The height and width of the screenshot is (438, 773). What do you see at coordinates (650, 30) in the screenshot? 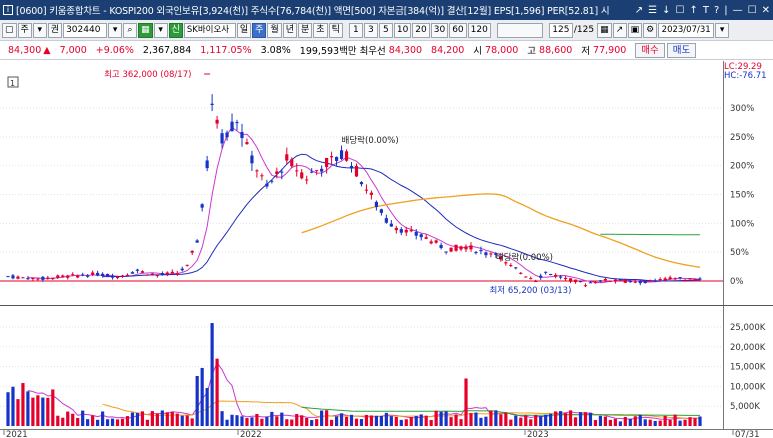
I see `settings-icon: ⚙` at bounding box center [650, 30].